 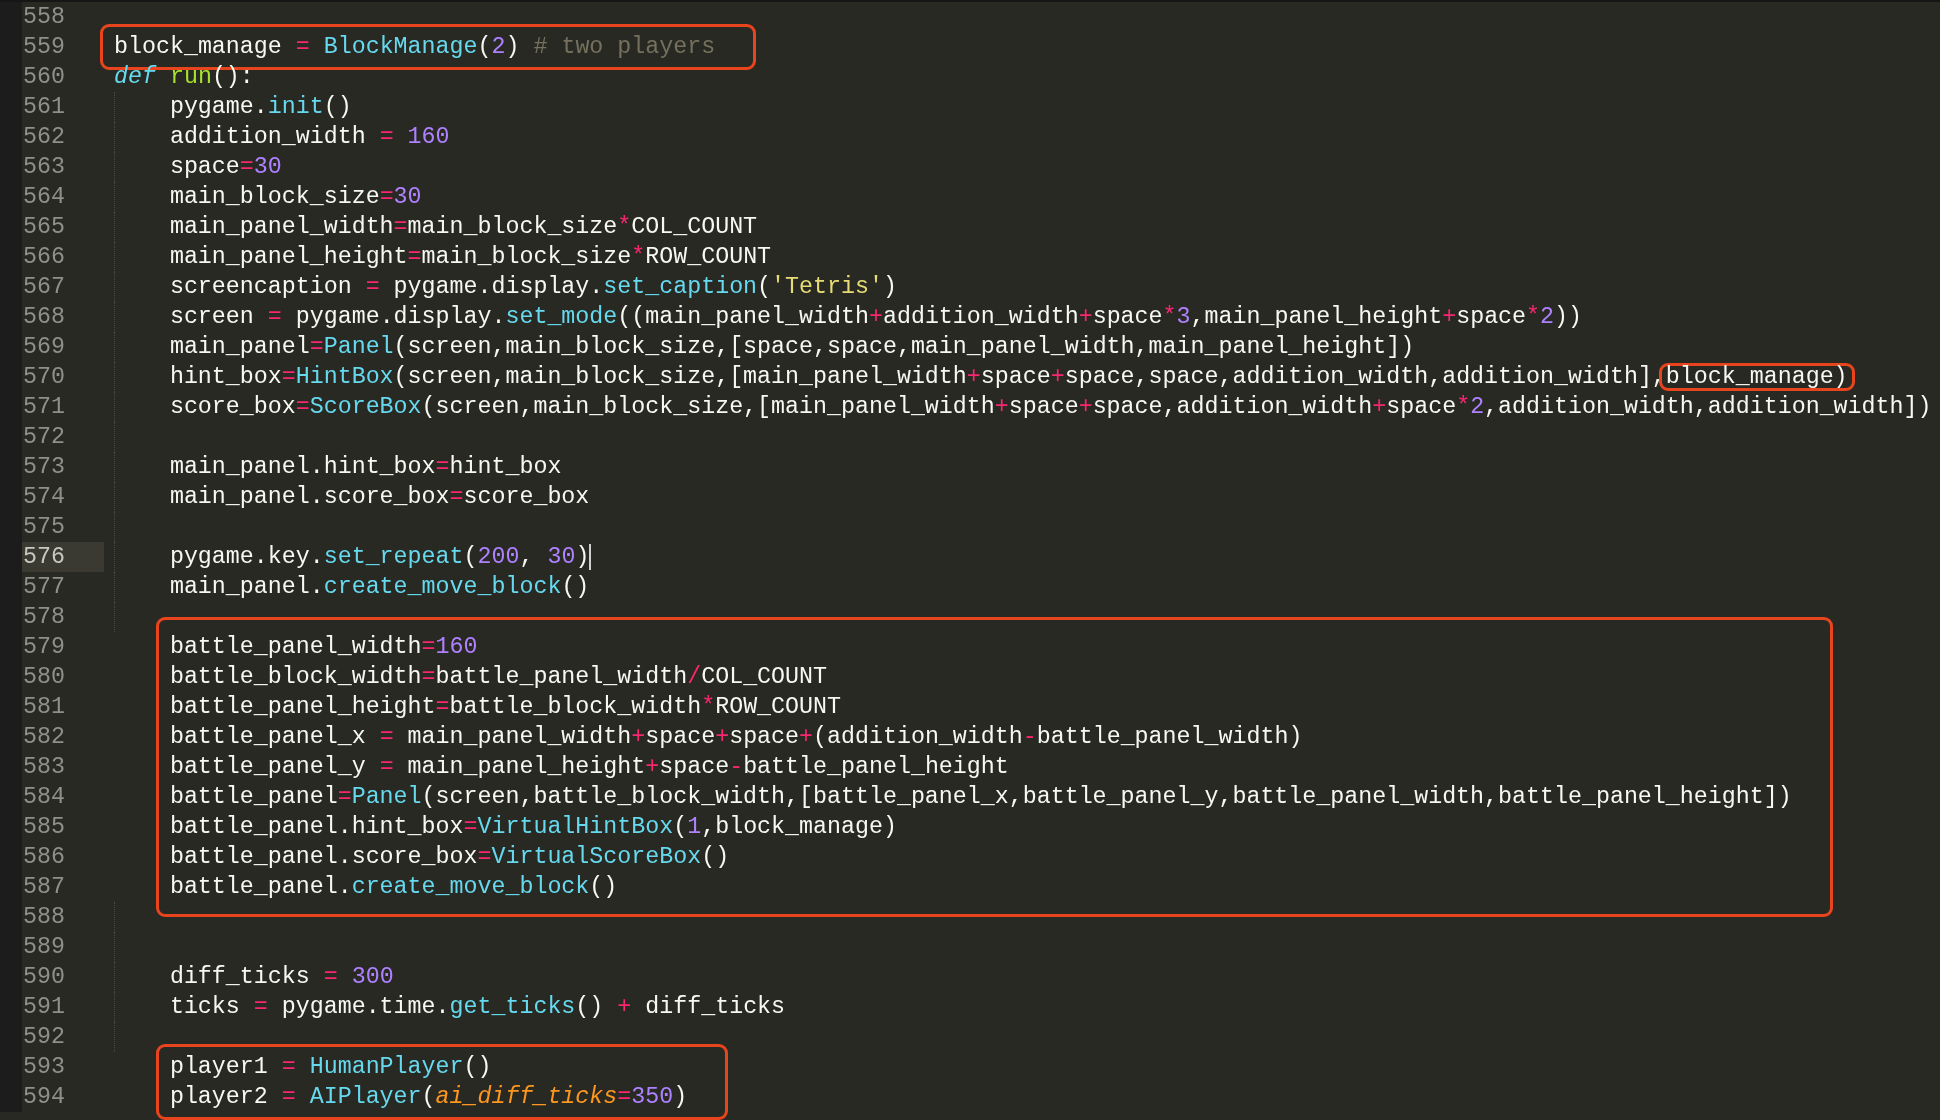 I want to click on line-number: 590, so click(x=44, y=977).